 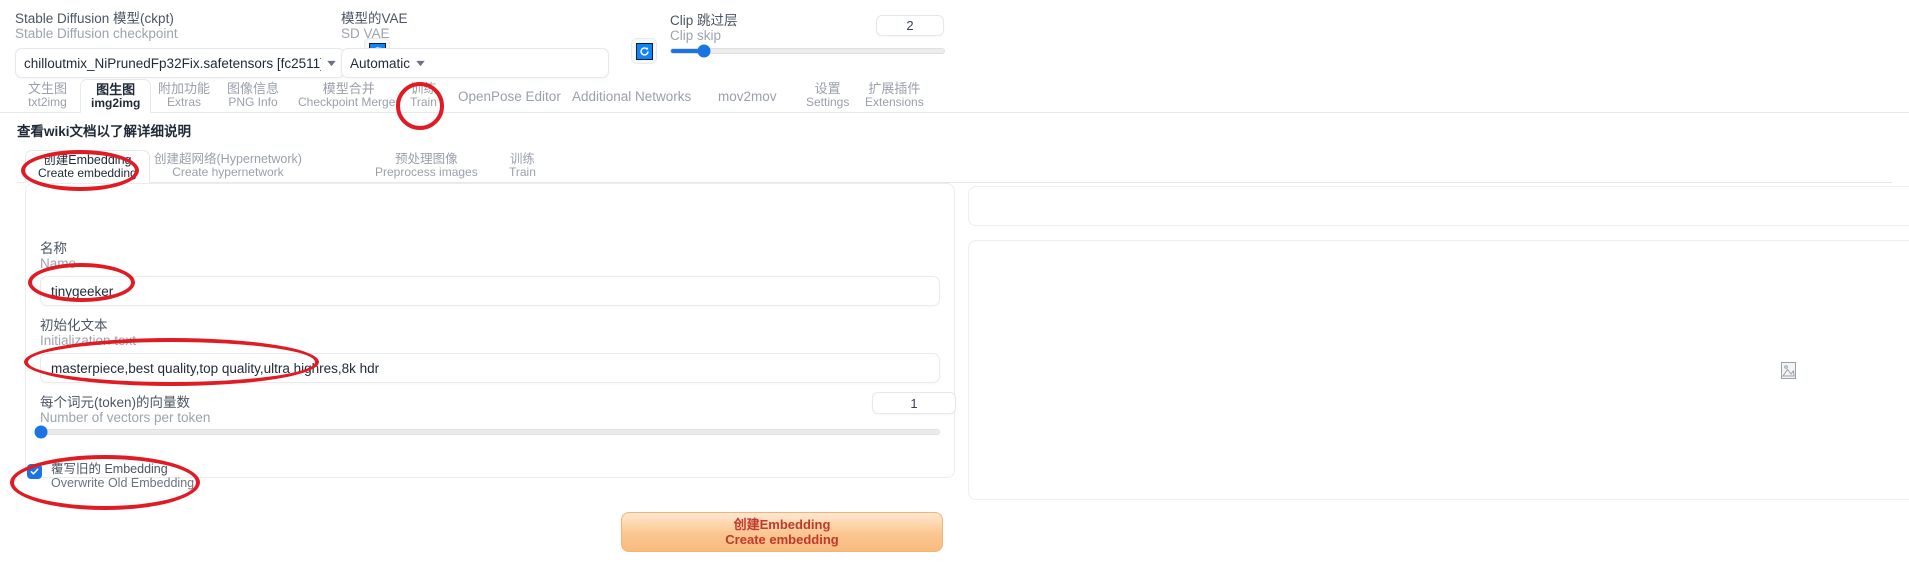 I want to click on clip-skip-group: Clip 跳过层 Clip skip, so click(x=704, y=28).